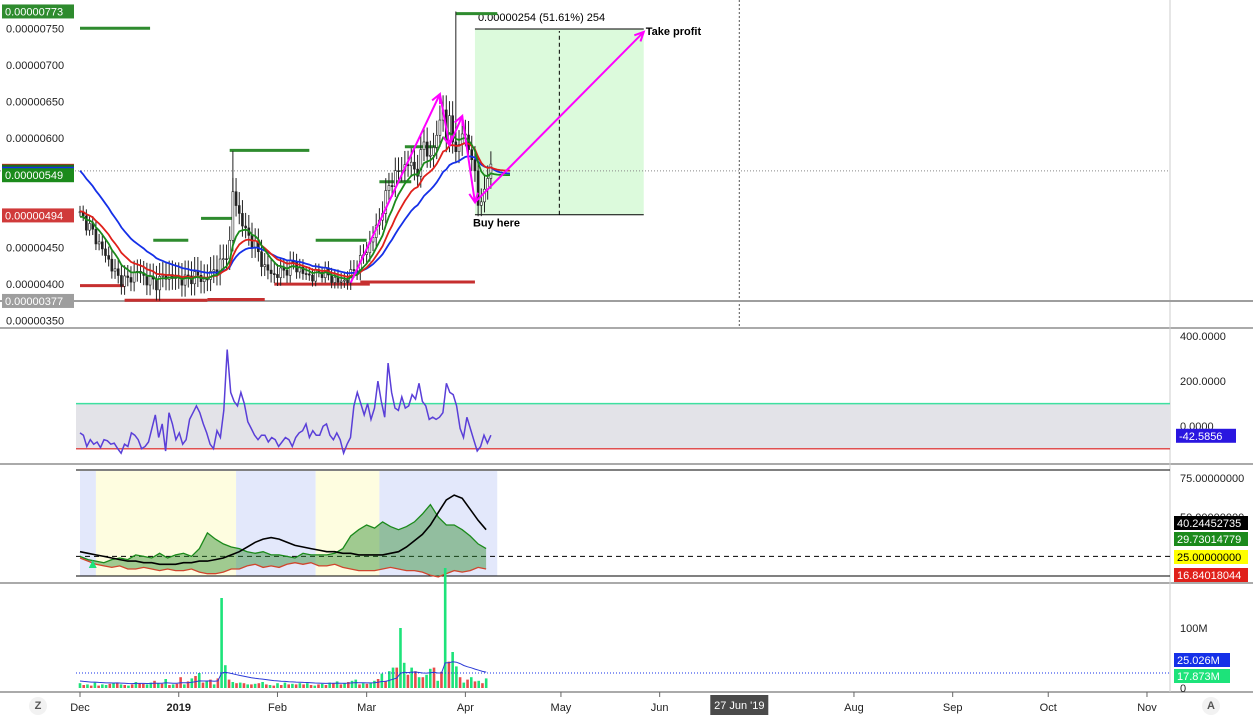 This screenshot has height=719, width=1253. What do you see at coordinates (277, 708) in the screenshot?
I see `time-axis-label: Feb` at bounding box center [277, 708].